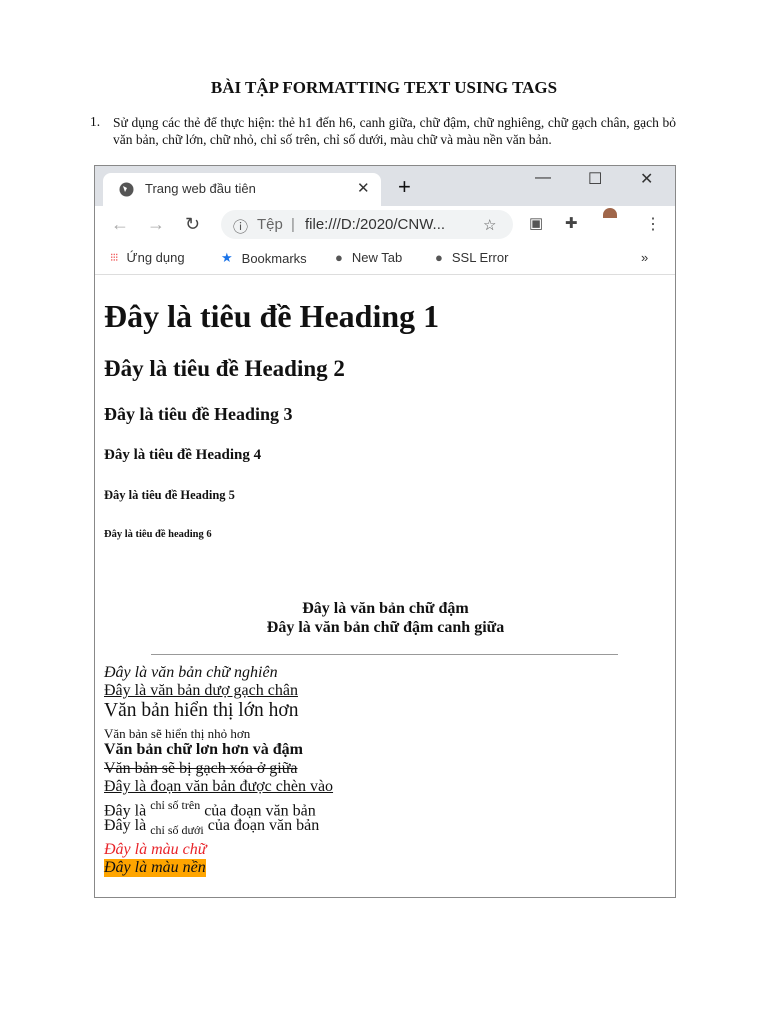 This screenshot has width=768, height=1024. I want to click on heading-3: Đây là tiêu đề Heading 3, so click(198, 414).